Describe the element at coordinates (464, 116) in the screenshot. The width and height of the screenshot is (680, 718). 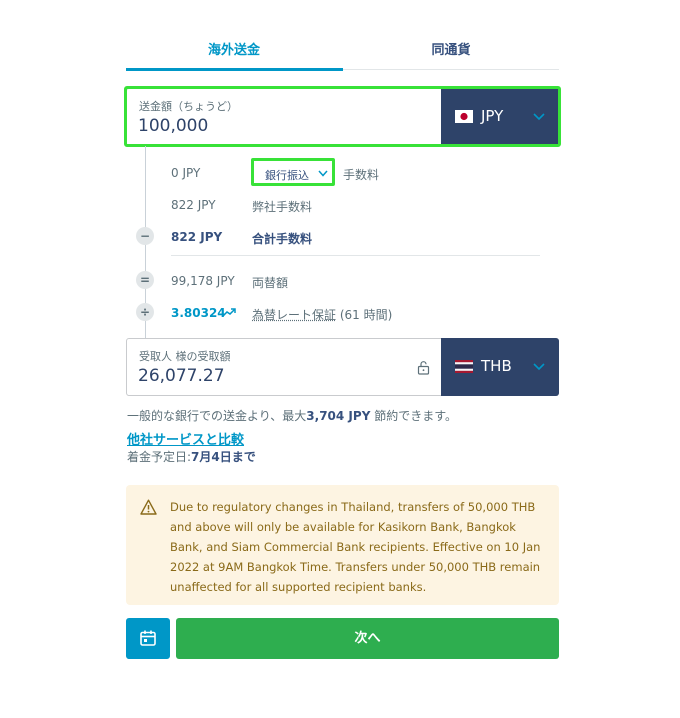
I see `japan-flag-icon` at that location.